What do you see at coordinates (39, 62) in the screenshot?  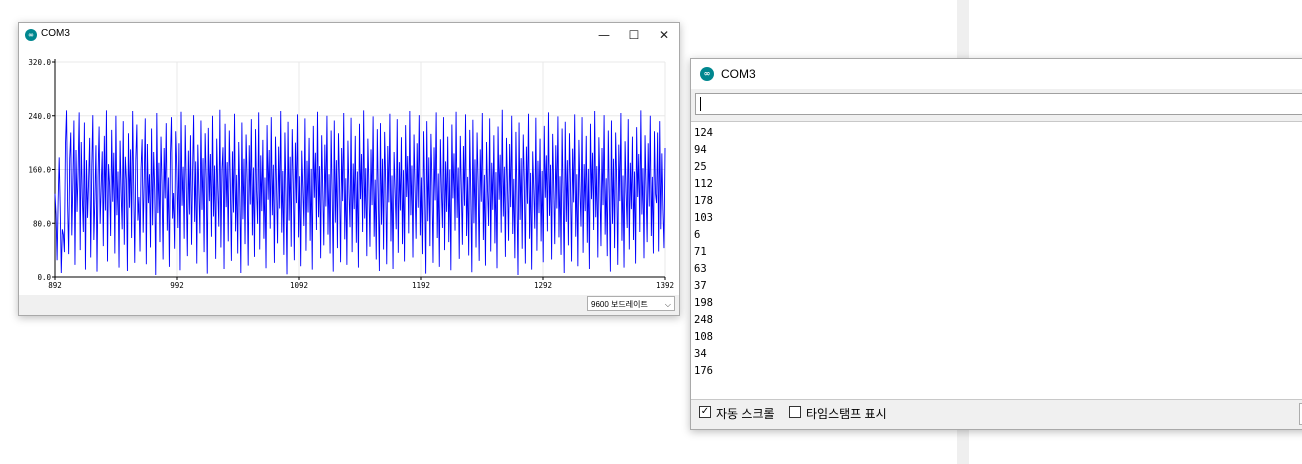 I see `y-tick-label: 320.0` at bounding box center [39, 62].